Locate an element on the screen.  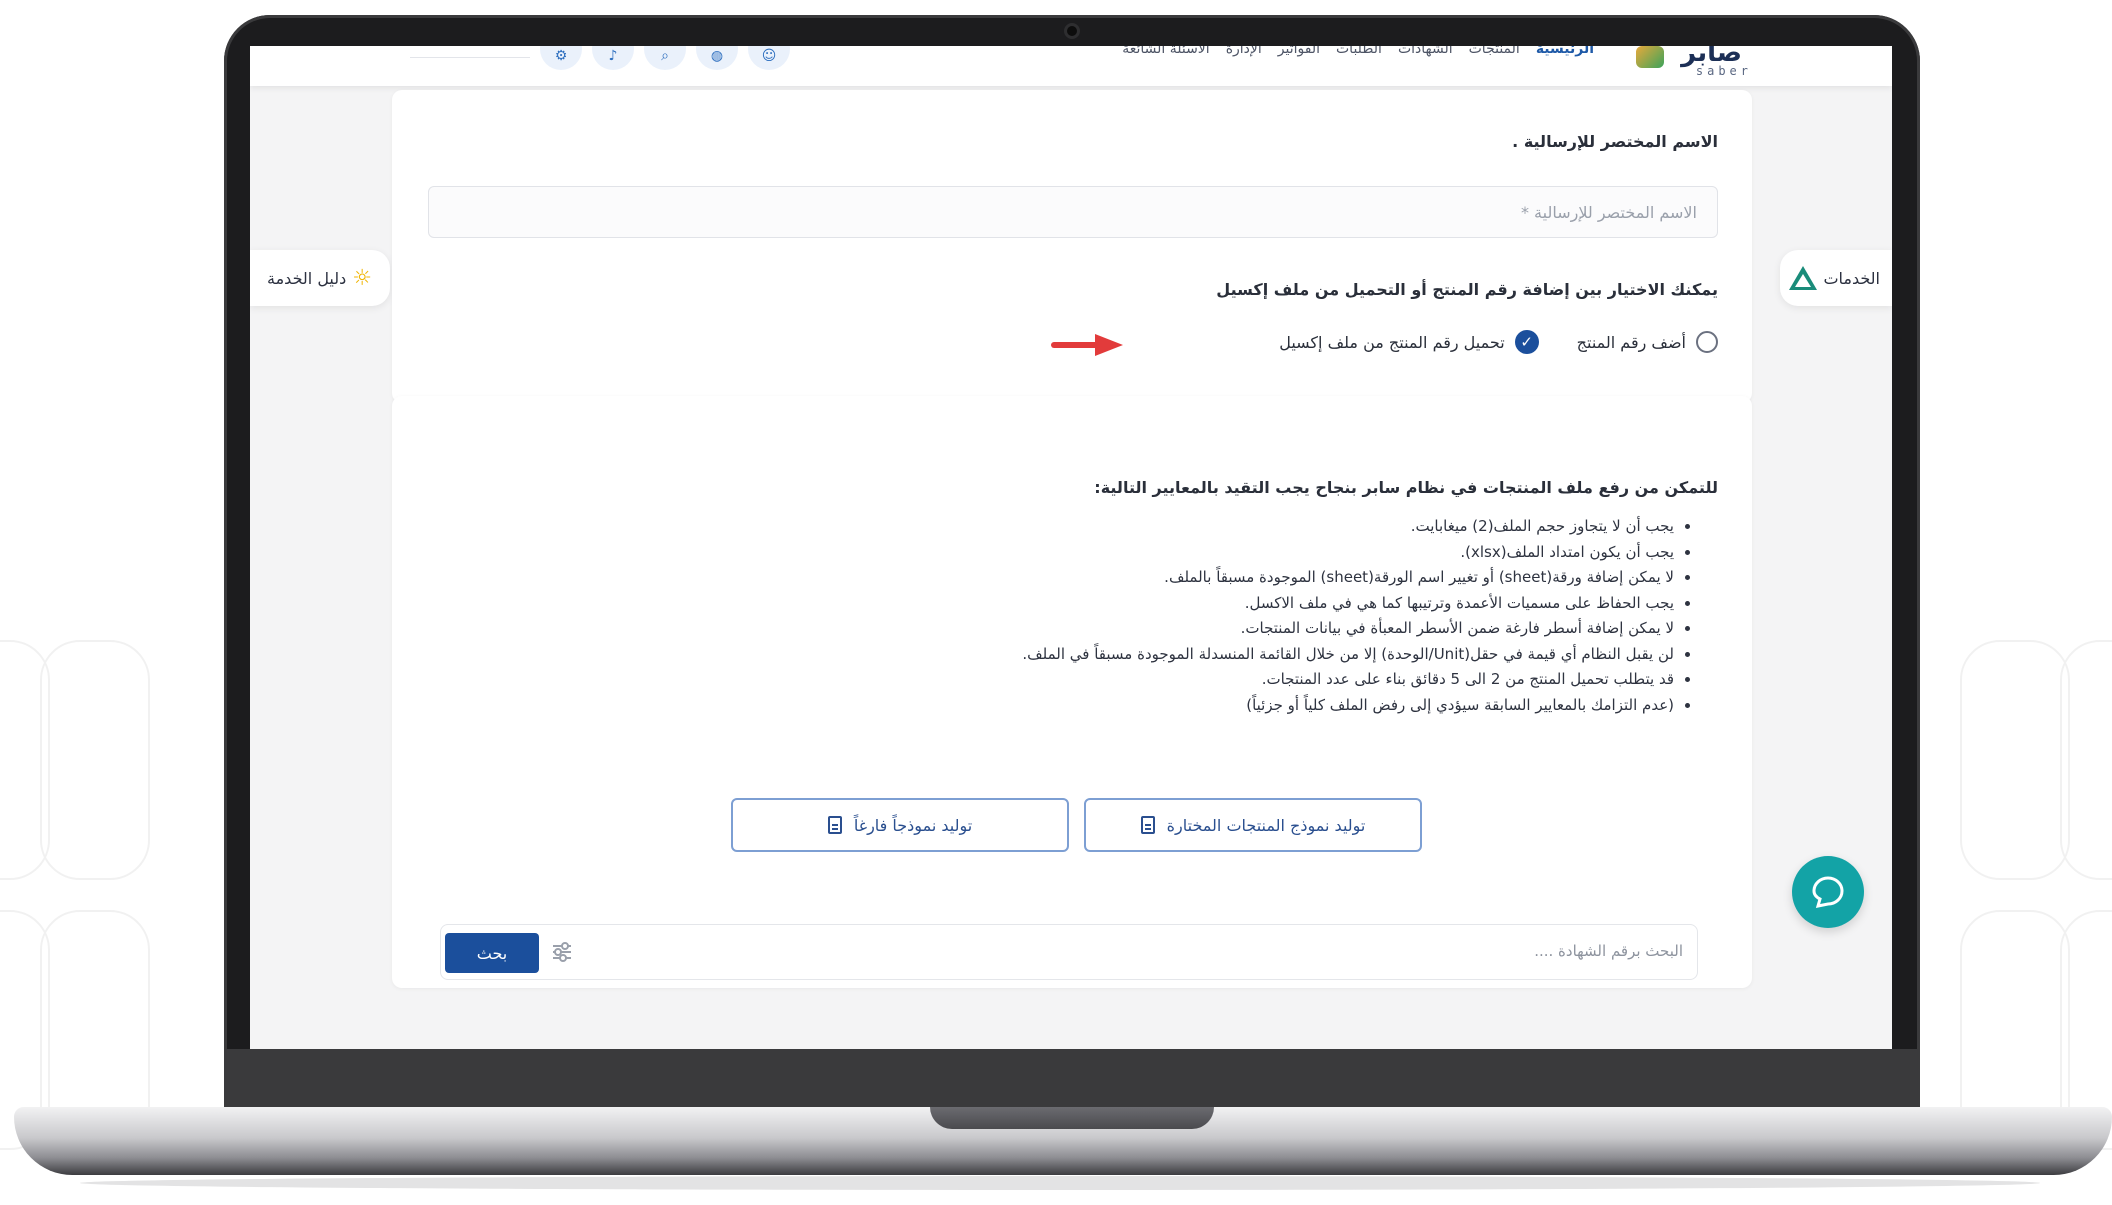
option-add-product-number: أضف رقم المنتج is located at coordinates (1647, 342).